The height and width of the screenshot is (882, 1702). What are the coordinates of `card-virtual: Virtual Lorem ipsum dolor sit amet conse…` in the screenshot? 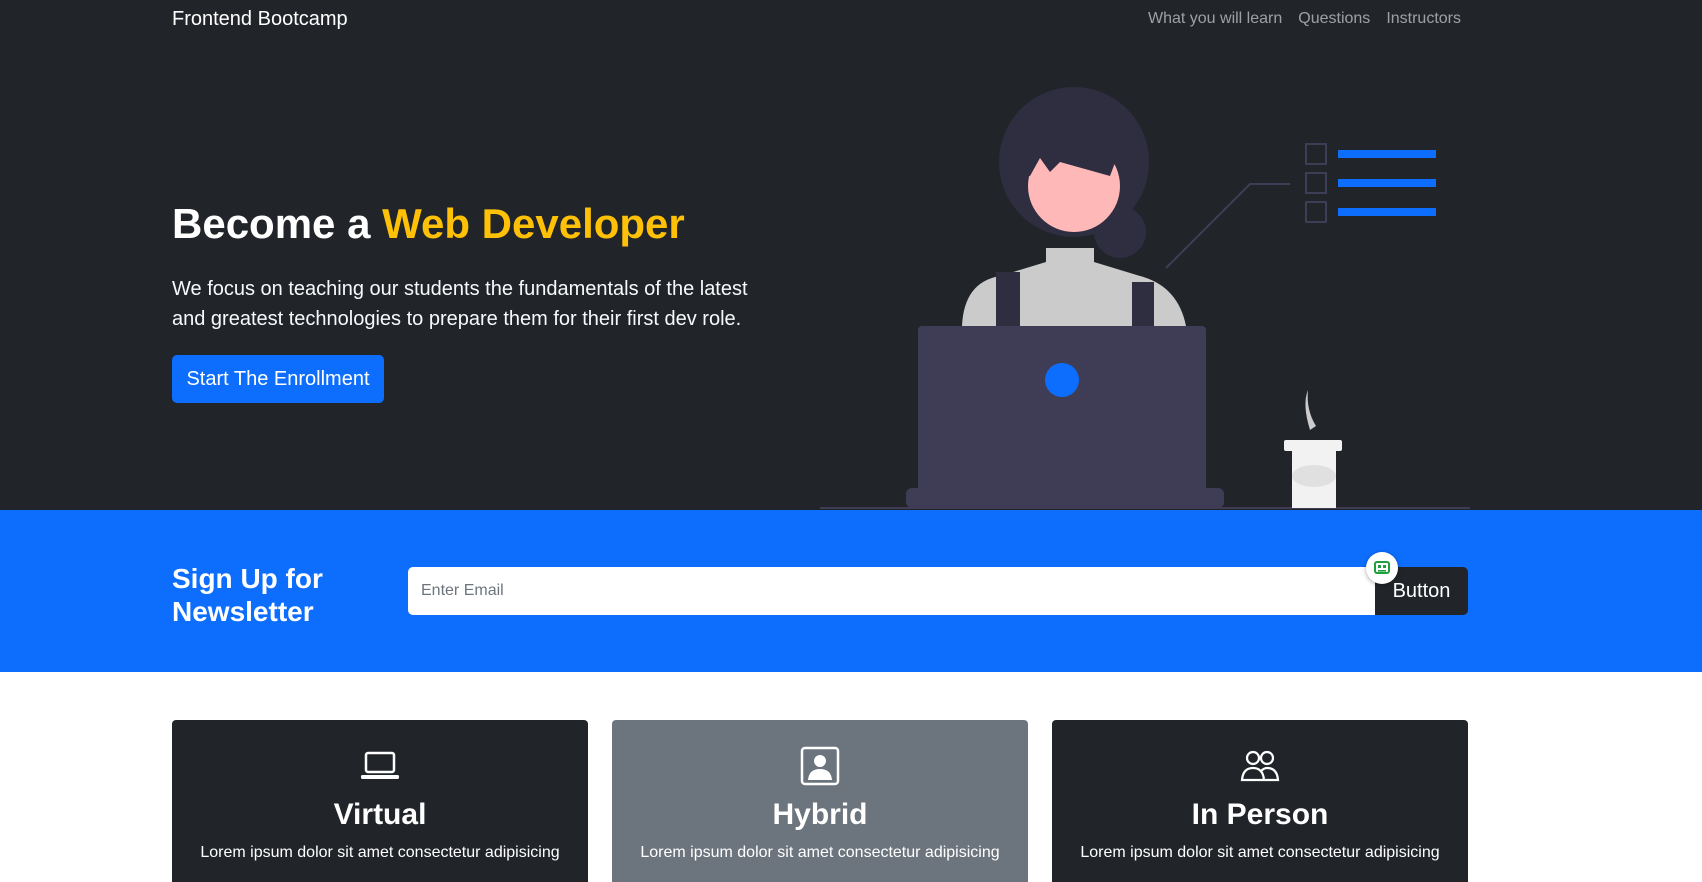 It's located at (380, 801).